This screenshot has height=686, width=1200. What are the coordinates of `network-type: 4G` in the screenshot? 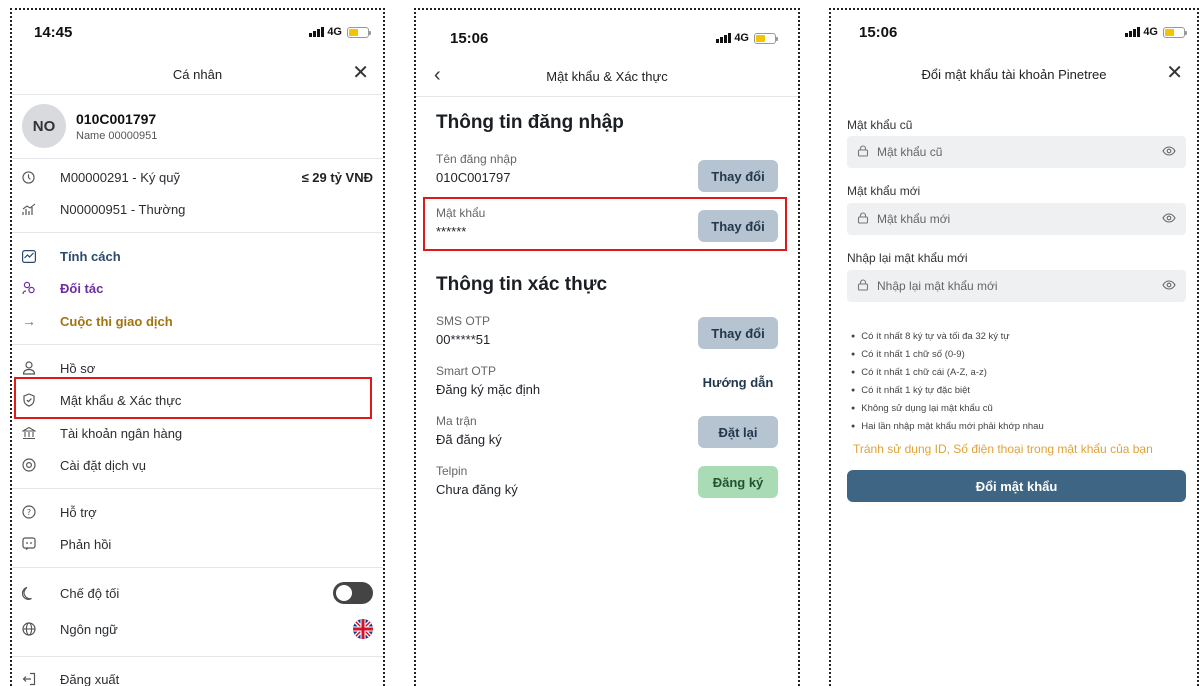 It's located at (741, 38).